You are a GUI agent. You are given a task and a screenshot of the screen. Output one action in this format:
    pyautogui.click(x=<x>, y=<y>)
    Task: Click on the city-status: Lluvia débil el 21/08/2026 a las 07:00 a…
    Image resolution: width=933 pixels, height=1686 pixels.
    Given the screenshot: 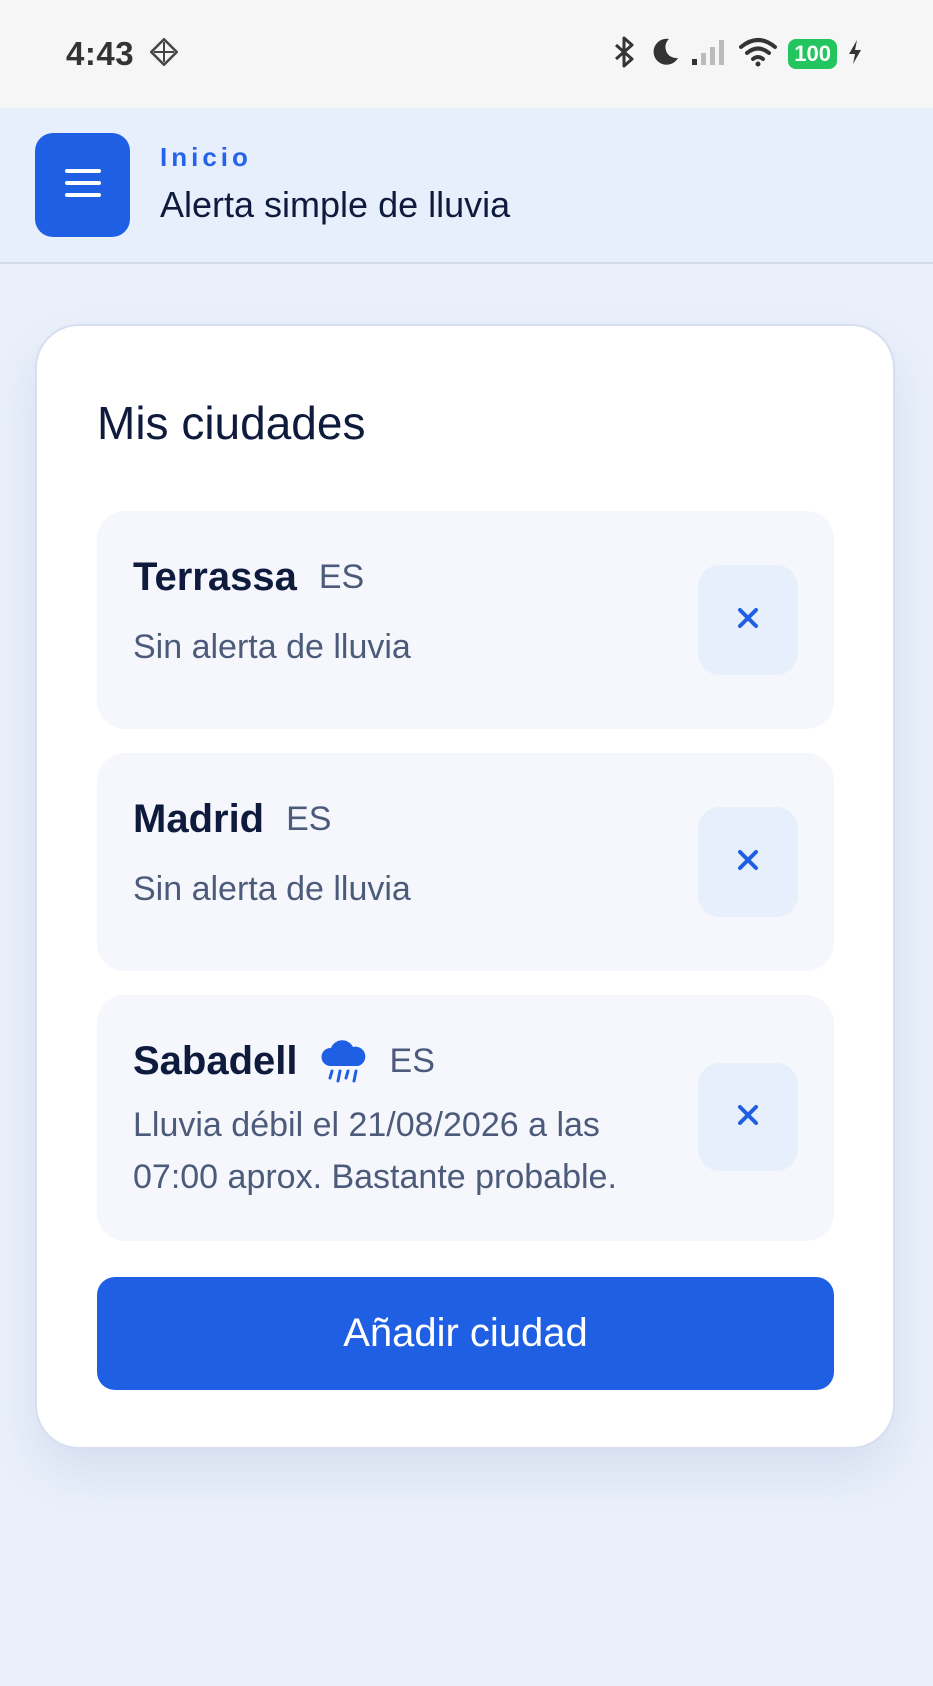 What is the action you would take?
    pyautogui.click(x=375, y=1151)
    